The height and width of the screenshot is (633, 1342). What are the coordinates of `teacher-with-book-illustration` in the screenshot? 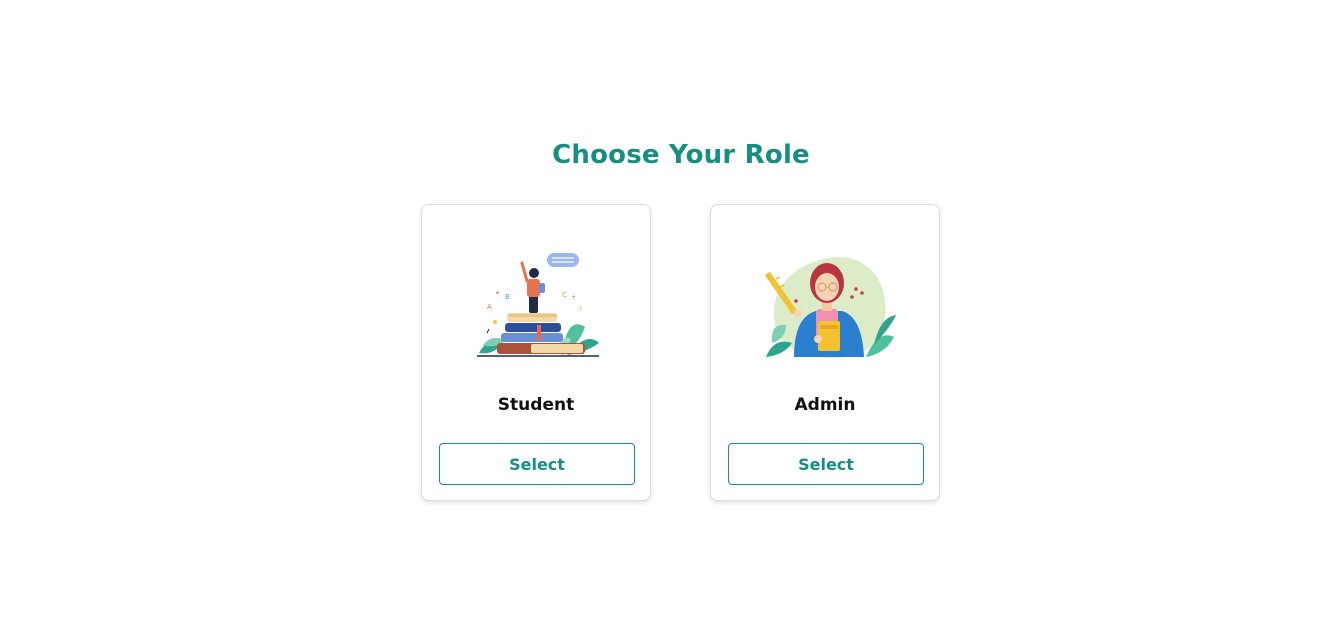 It's located at (830, 308).